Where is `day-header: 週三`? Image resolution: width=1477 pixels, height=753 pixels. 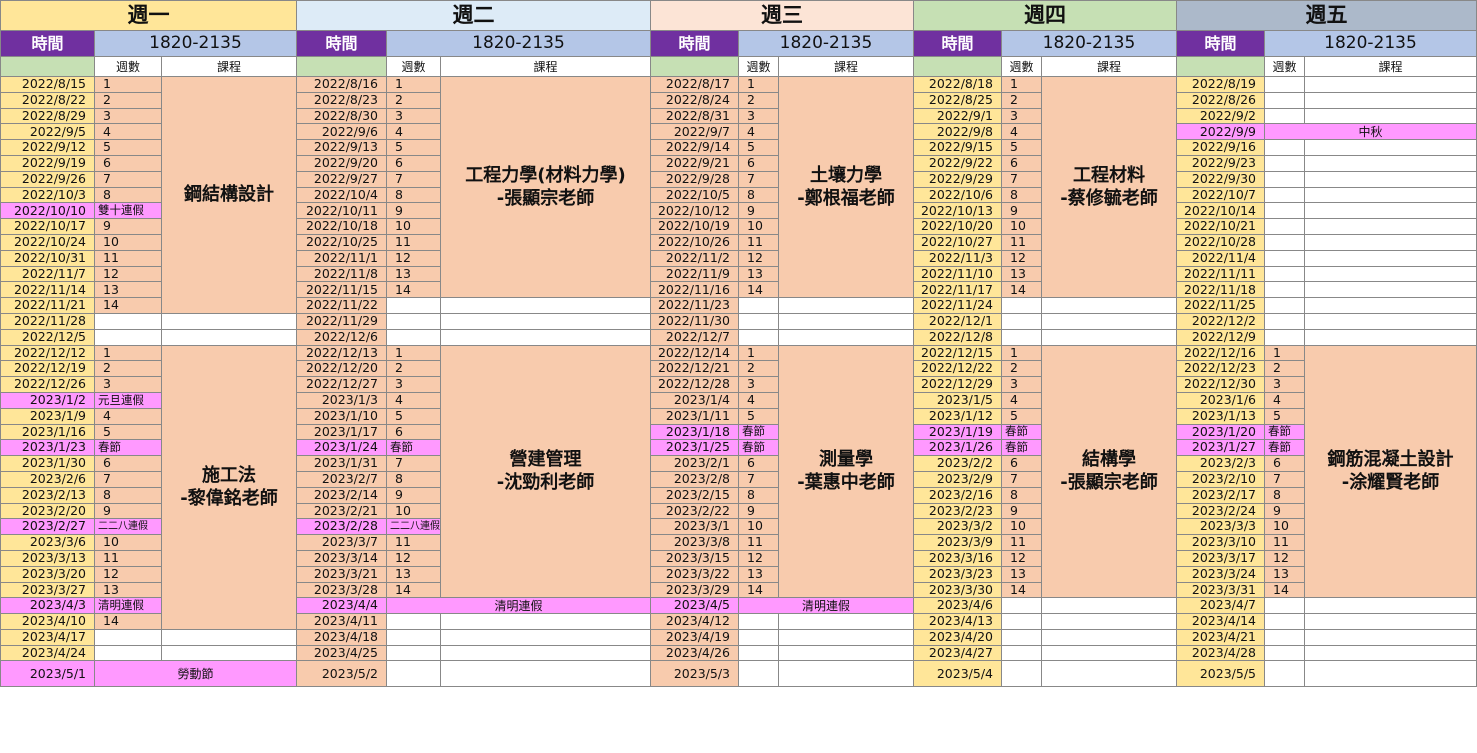 day-header: 週三 is located at coordinates (782, 16).